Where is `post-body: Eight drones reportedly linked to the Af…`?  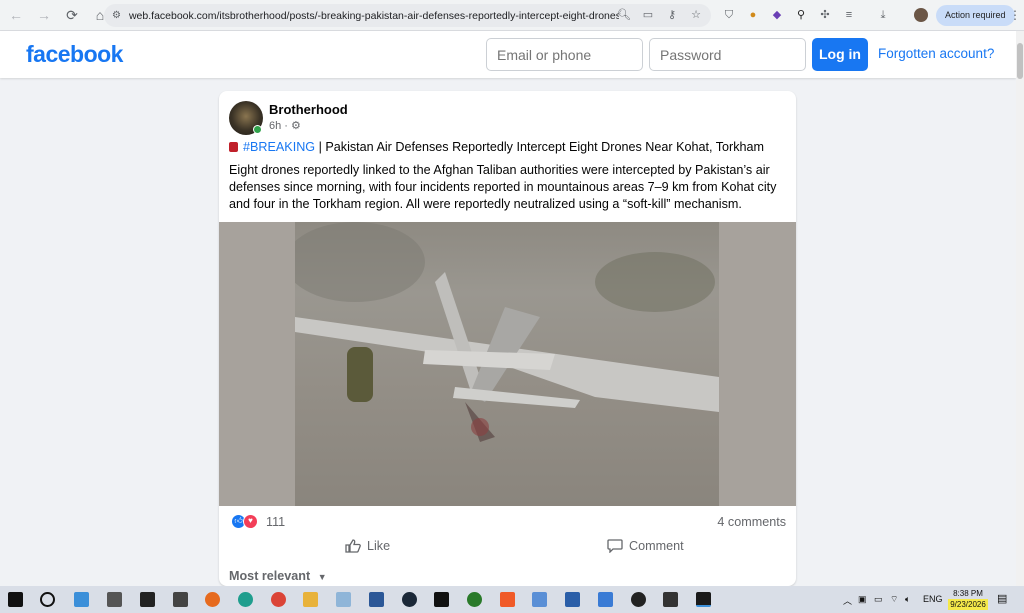
post-body: Eight drones reportedly linked to the Af… is located at coordinates (503, 187).